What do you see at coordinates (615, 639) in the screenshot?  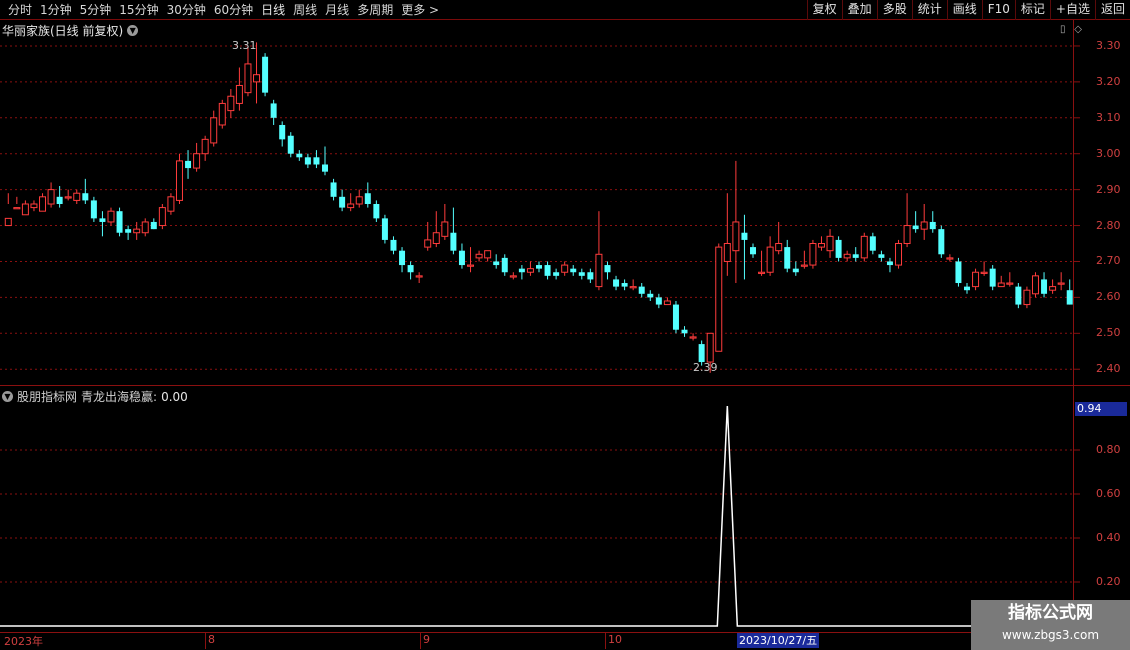 I see `date-label-oct: 10` at bounding box center [615, 639].